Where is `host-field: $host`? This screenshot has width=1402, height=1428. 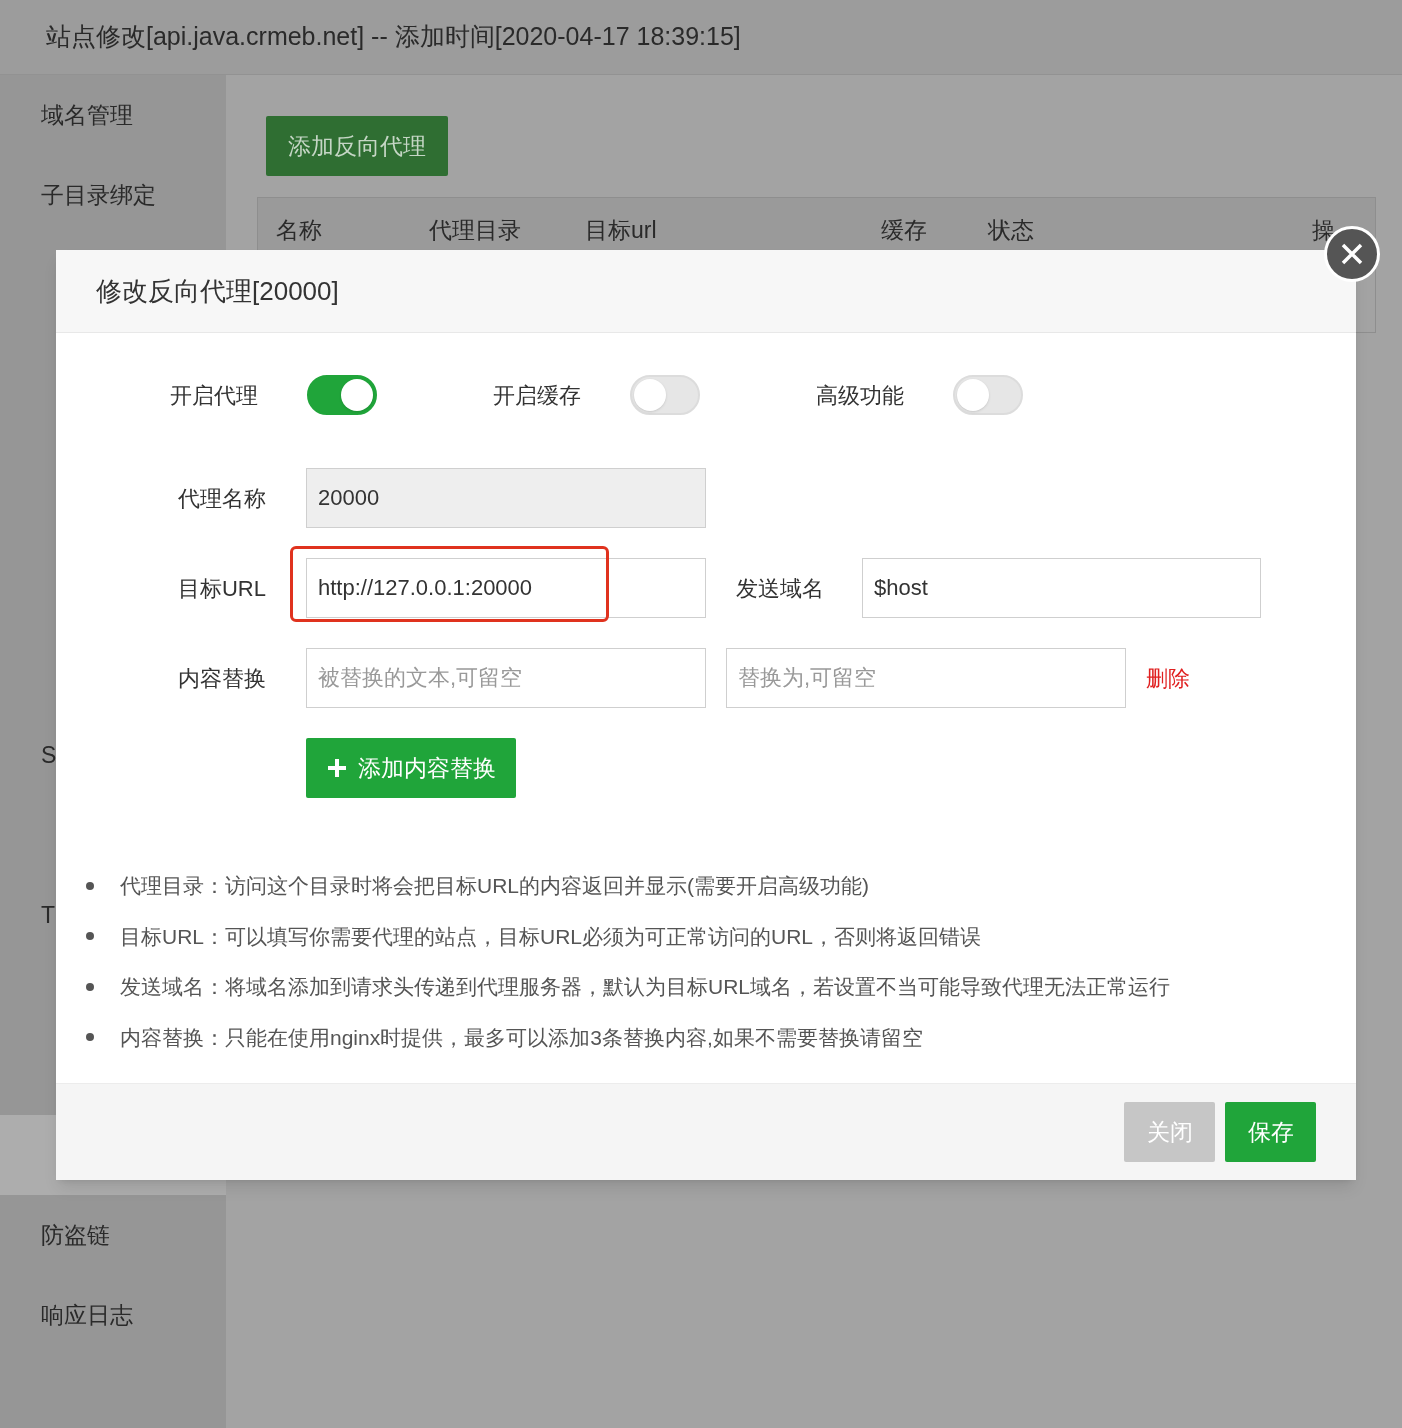 host-field: $host is located at coordinates (1061, 588).